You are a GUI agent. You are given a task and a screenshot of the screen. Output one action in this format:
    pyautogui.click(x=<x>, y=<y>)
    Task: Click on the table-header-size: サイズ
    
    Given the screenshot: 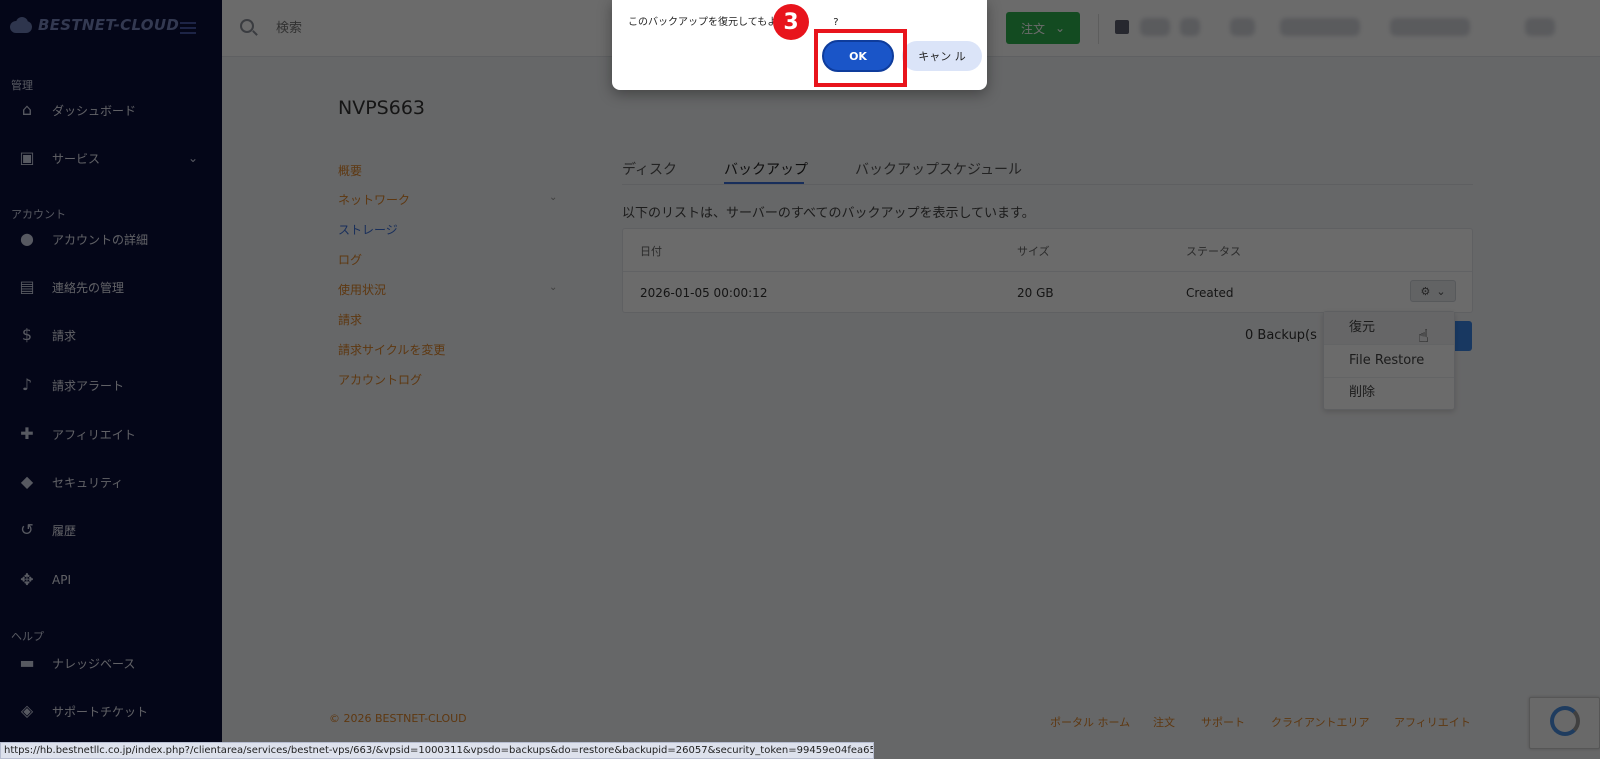 What is the action you would take?
    pyautogui.click(x=1033, y=251)
    